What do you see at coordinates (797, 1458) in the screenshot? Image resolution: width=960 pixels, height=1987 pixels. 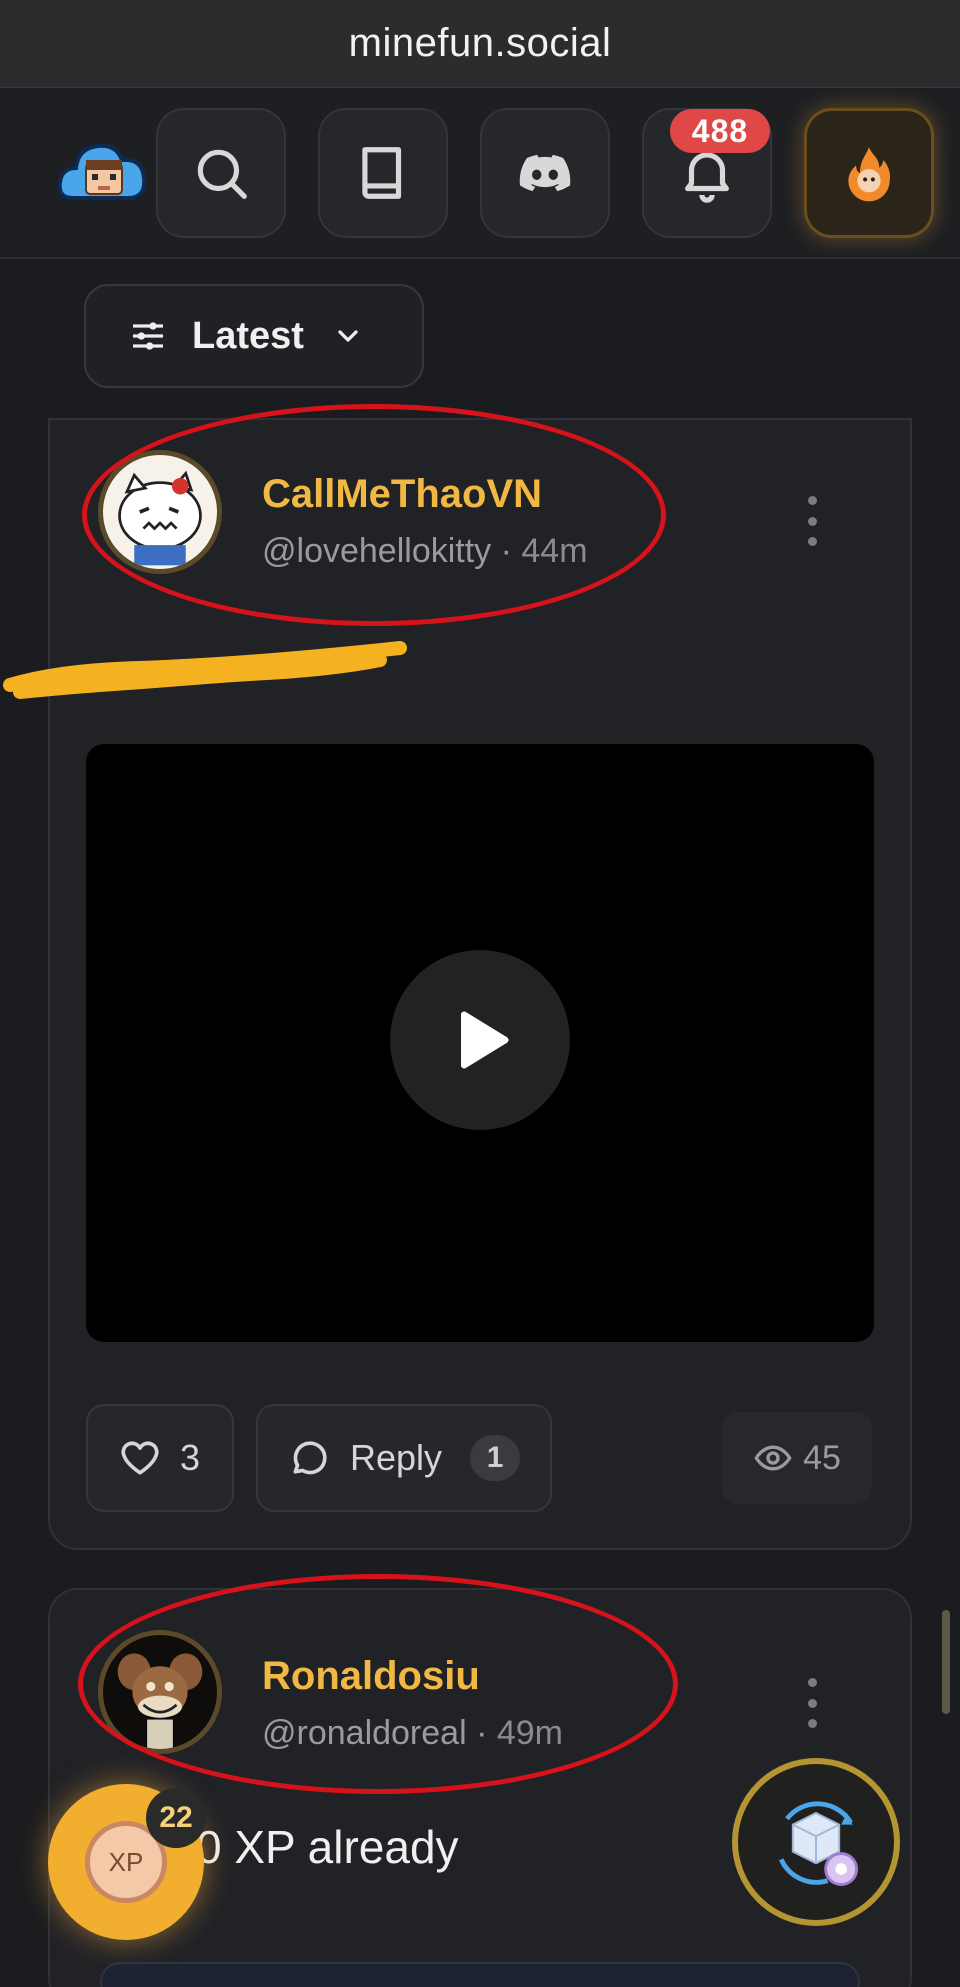 I see `view-count: 45` at bounding box center [797, 1458].